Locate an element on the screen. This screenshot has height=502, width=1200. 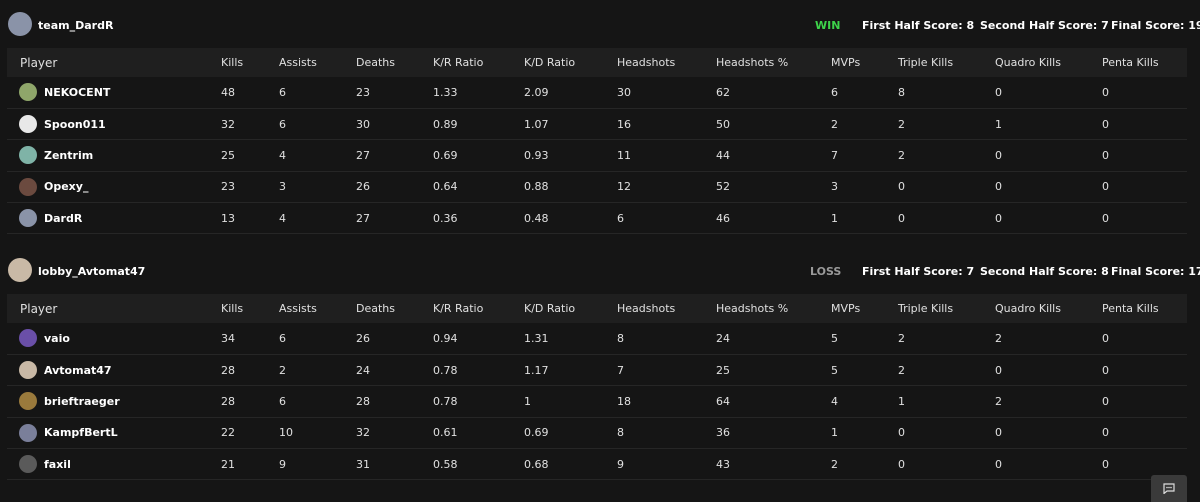
stat-mvps: 4 is located at coordinates (834, 401).